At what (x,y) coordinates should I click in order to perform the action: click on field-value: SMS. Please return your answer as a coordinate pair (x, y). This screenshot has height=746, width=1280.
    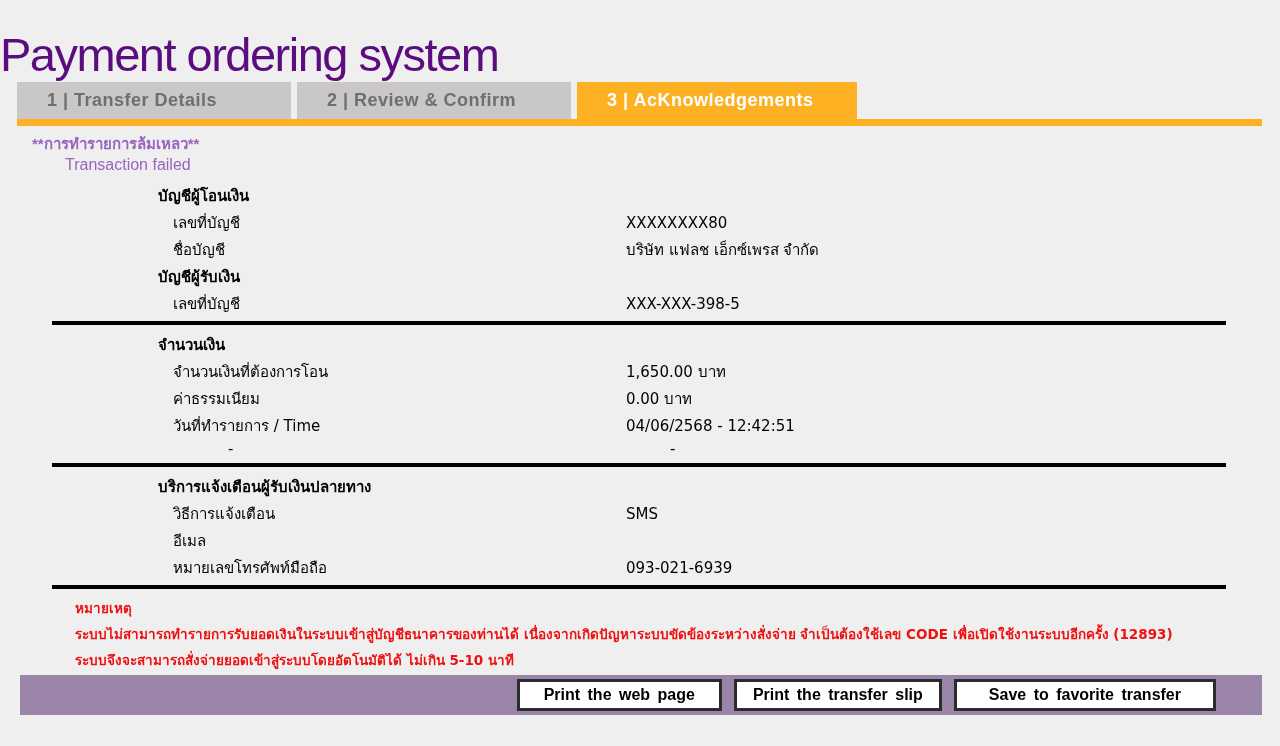
    Looking at the image, I should click on (642, 513).